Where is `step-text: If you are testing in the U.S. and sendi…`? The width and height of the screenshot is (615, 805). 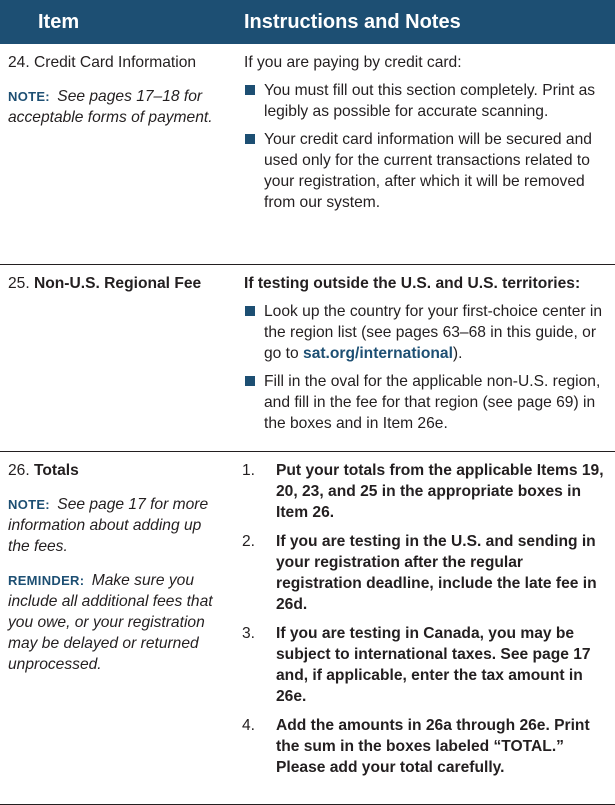 step-text: If you are testing in the U.S. and sendi… is located at coordinates (436, 573).